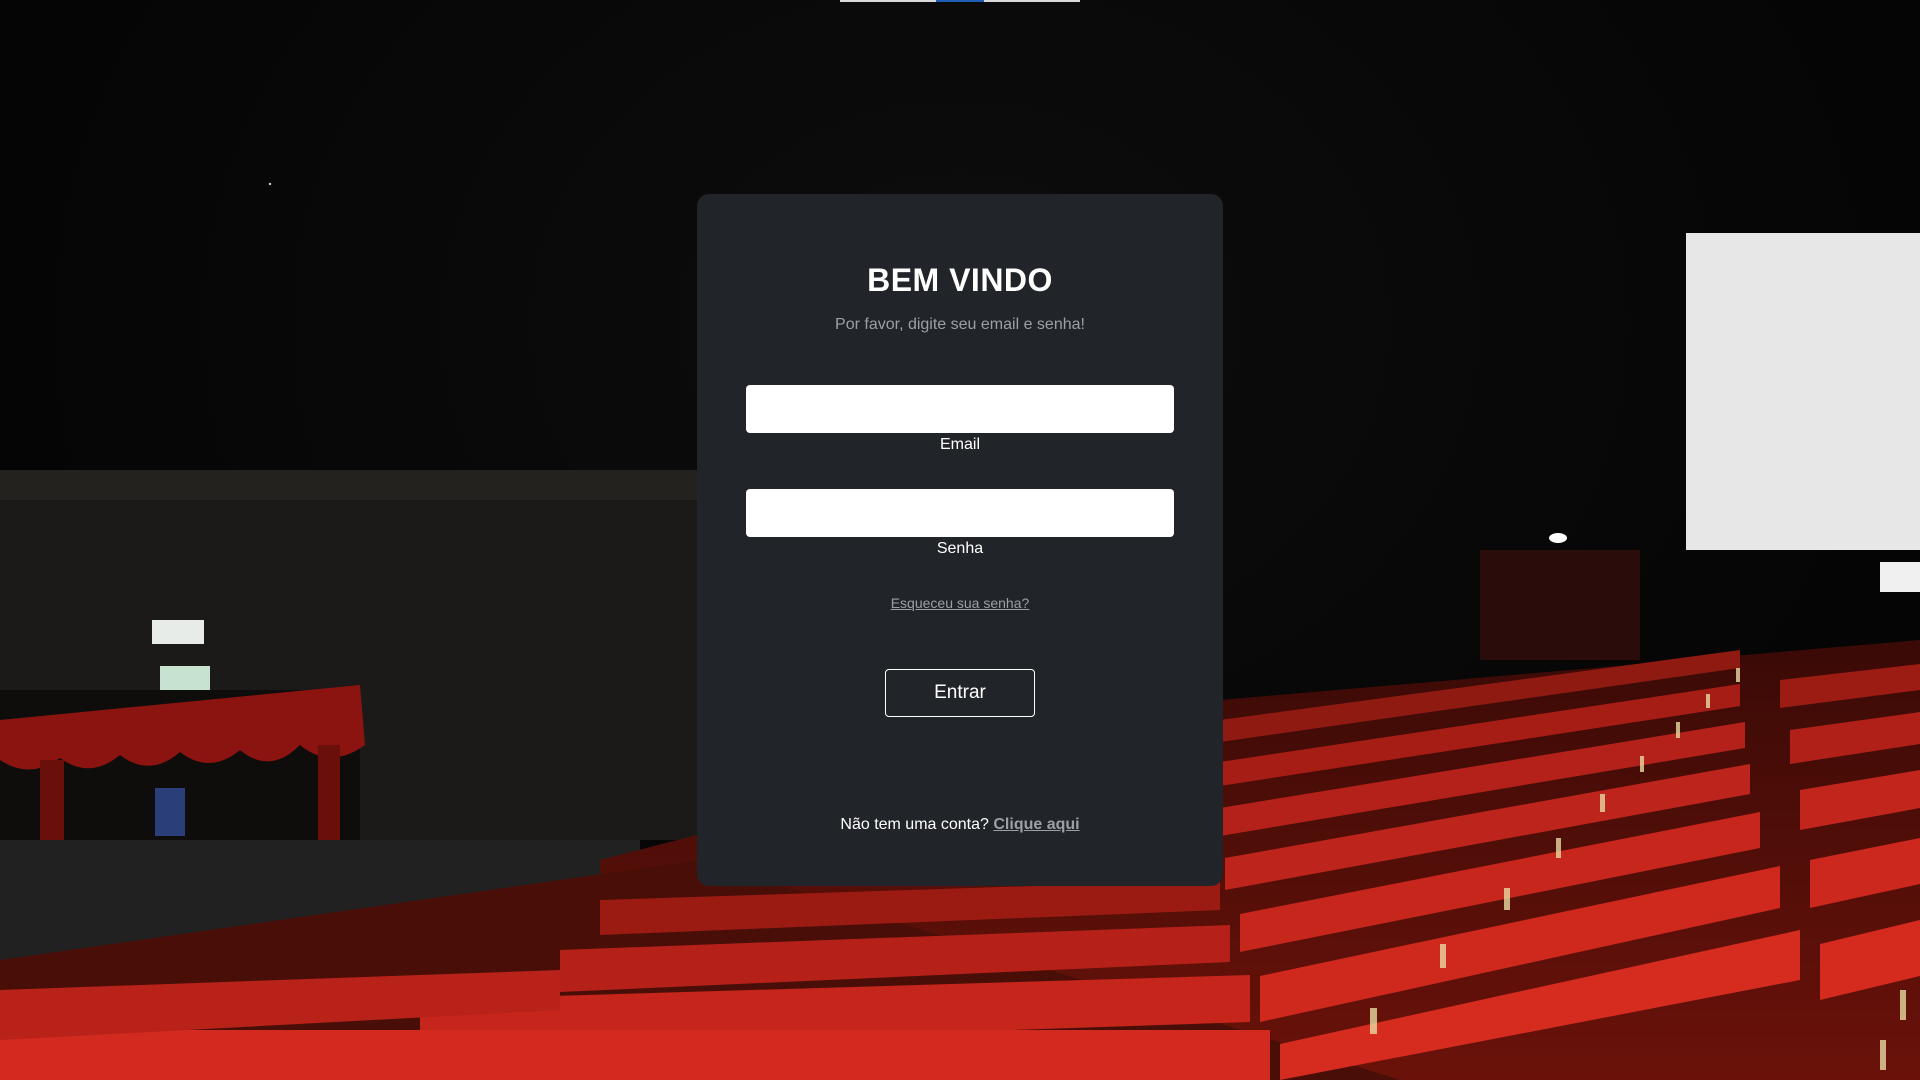 This screenshot has height=1080, width=1920. I want to click on screen-edge, so click(1900, 577).